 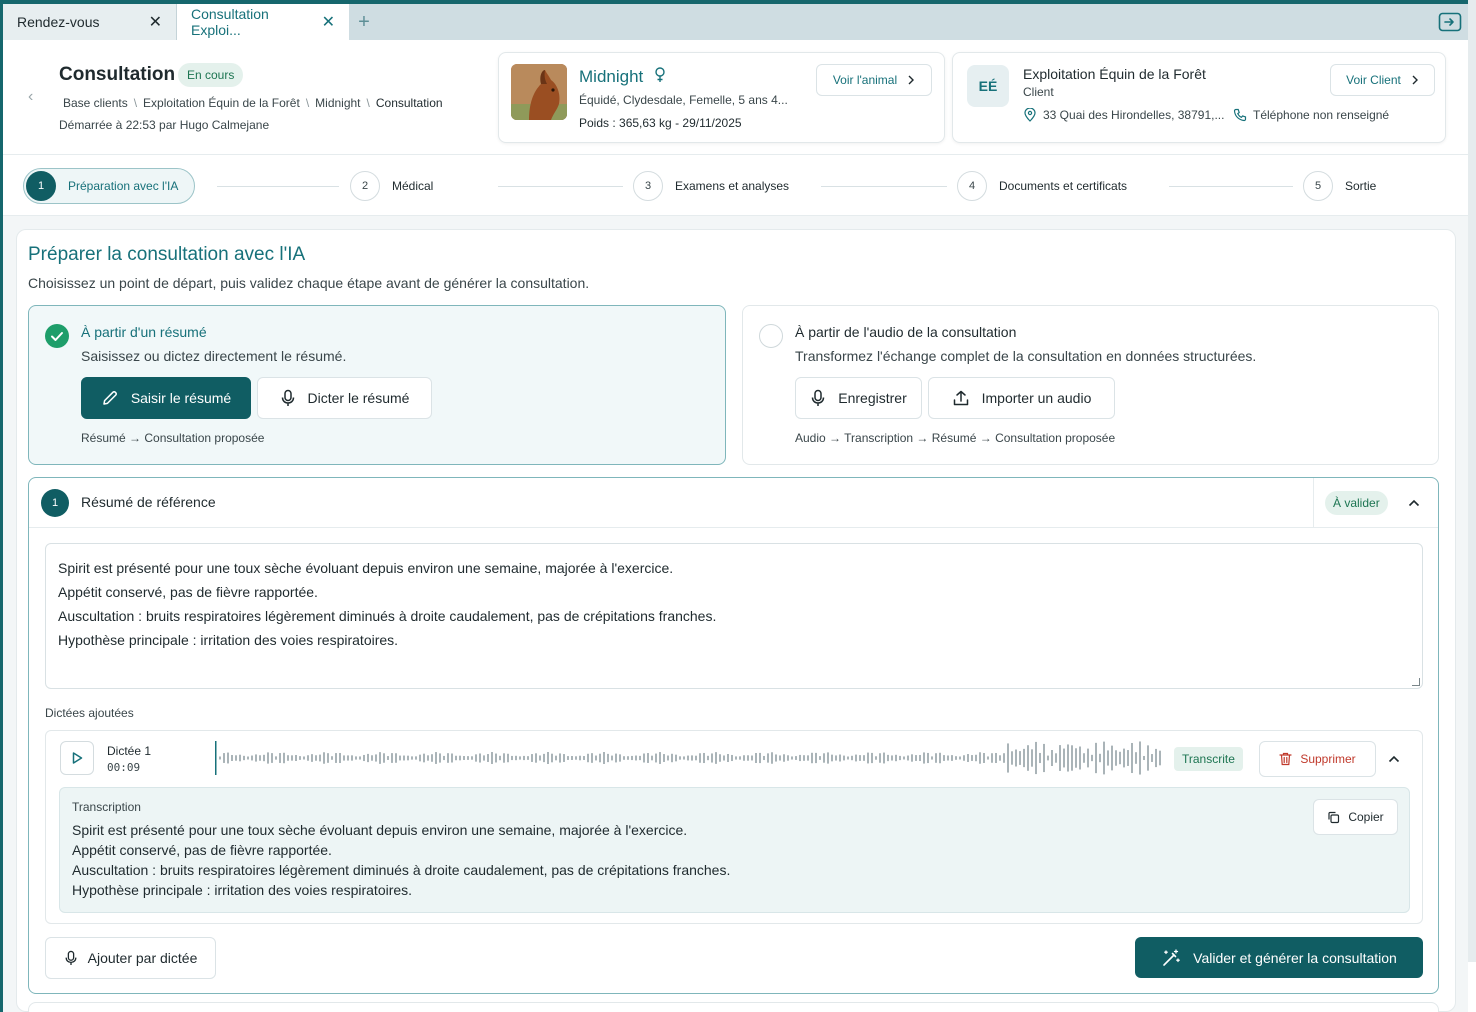 What do you see at coordinates (129, 751) in the screenshot?
I see `dictation-name: Dictée 1` at bounding box center [129, 751].